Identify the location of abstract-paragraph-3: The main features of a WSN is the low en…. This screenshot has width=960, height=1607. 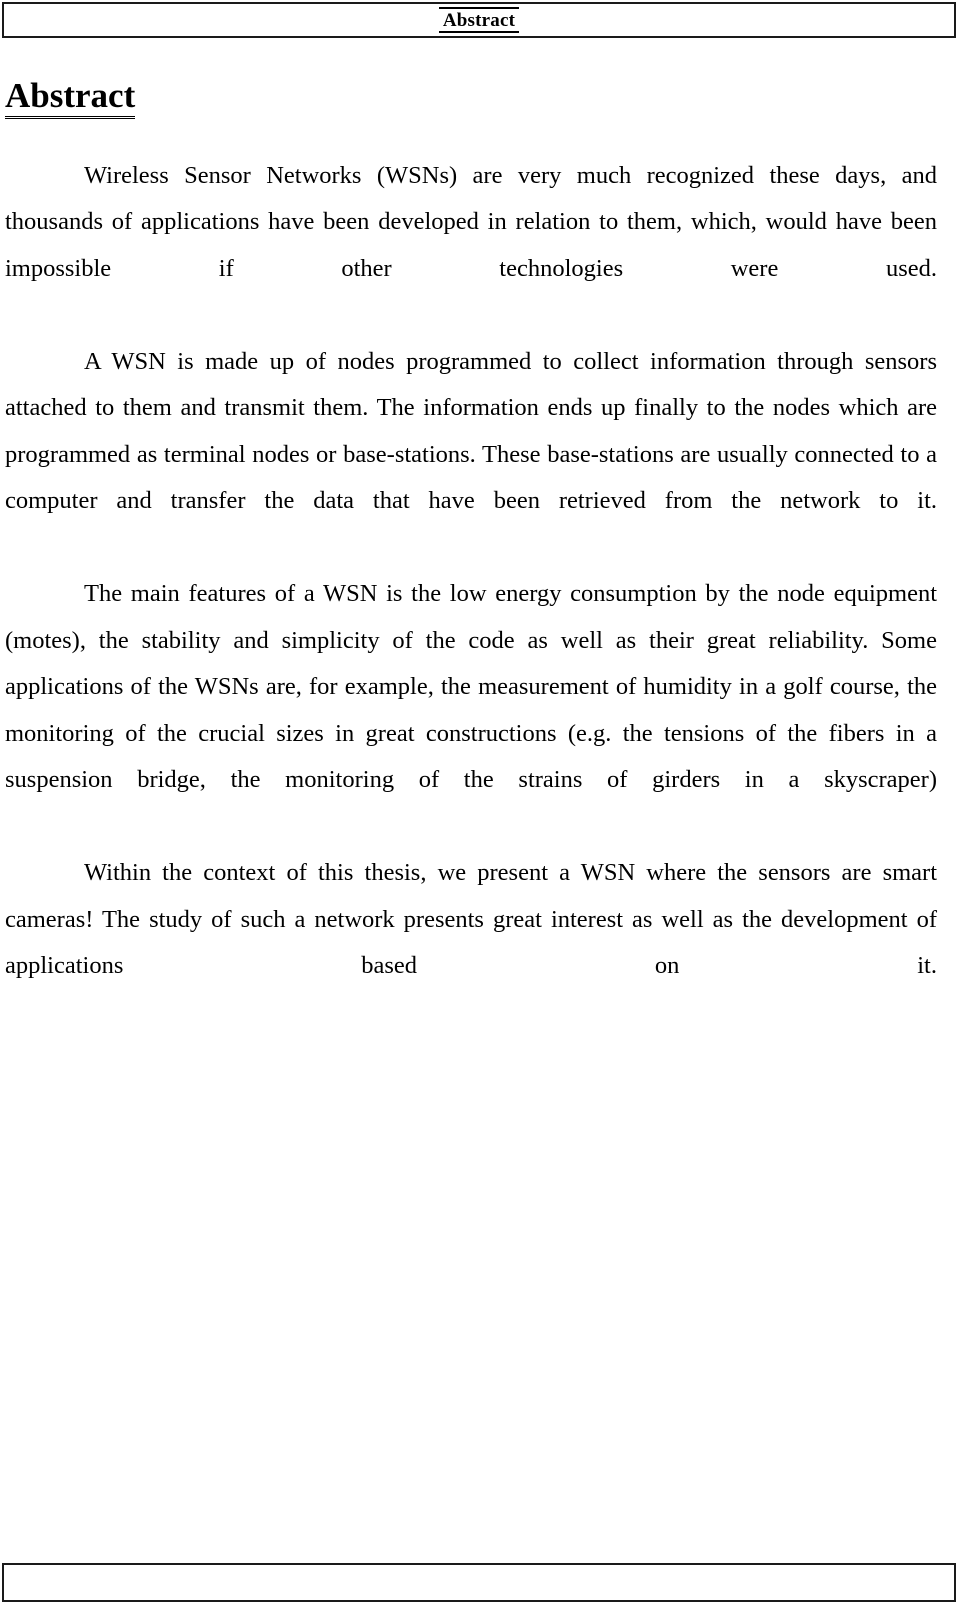
(471, 687).